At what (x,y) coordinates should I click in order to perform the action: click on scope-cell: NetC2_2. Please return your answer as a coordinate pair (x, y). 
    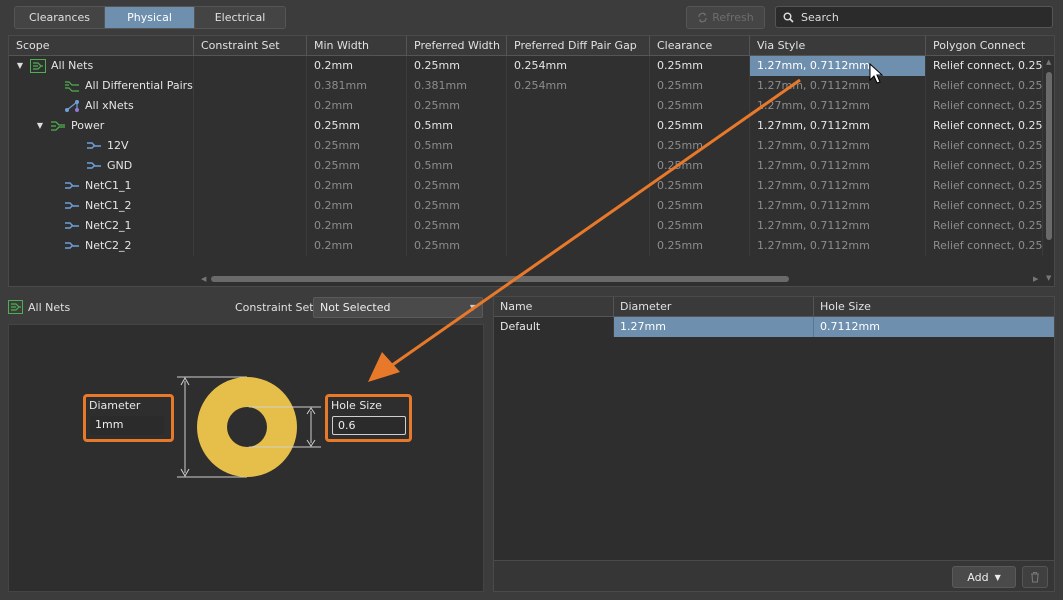
    Looking at the image, I should click on (101, 246).